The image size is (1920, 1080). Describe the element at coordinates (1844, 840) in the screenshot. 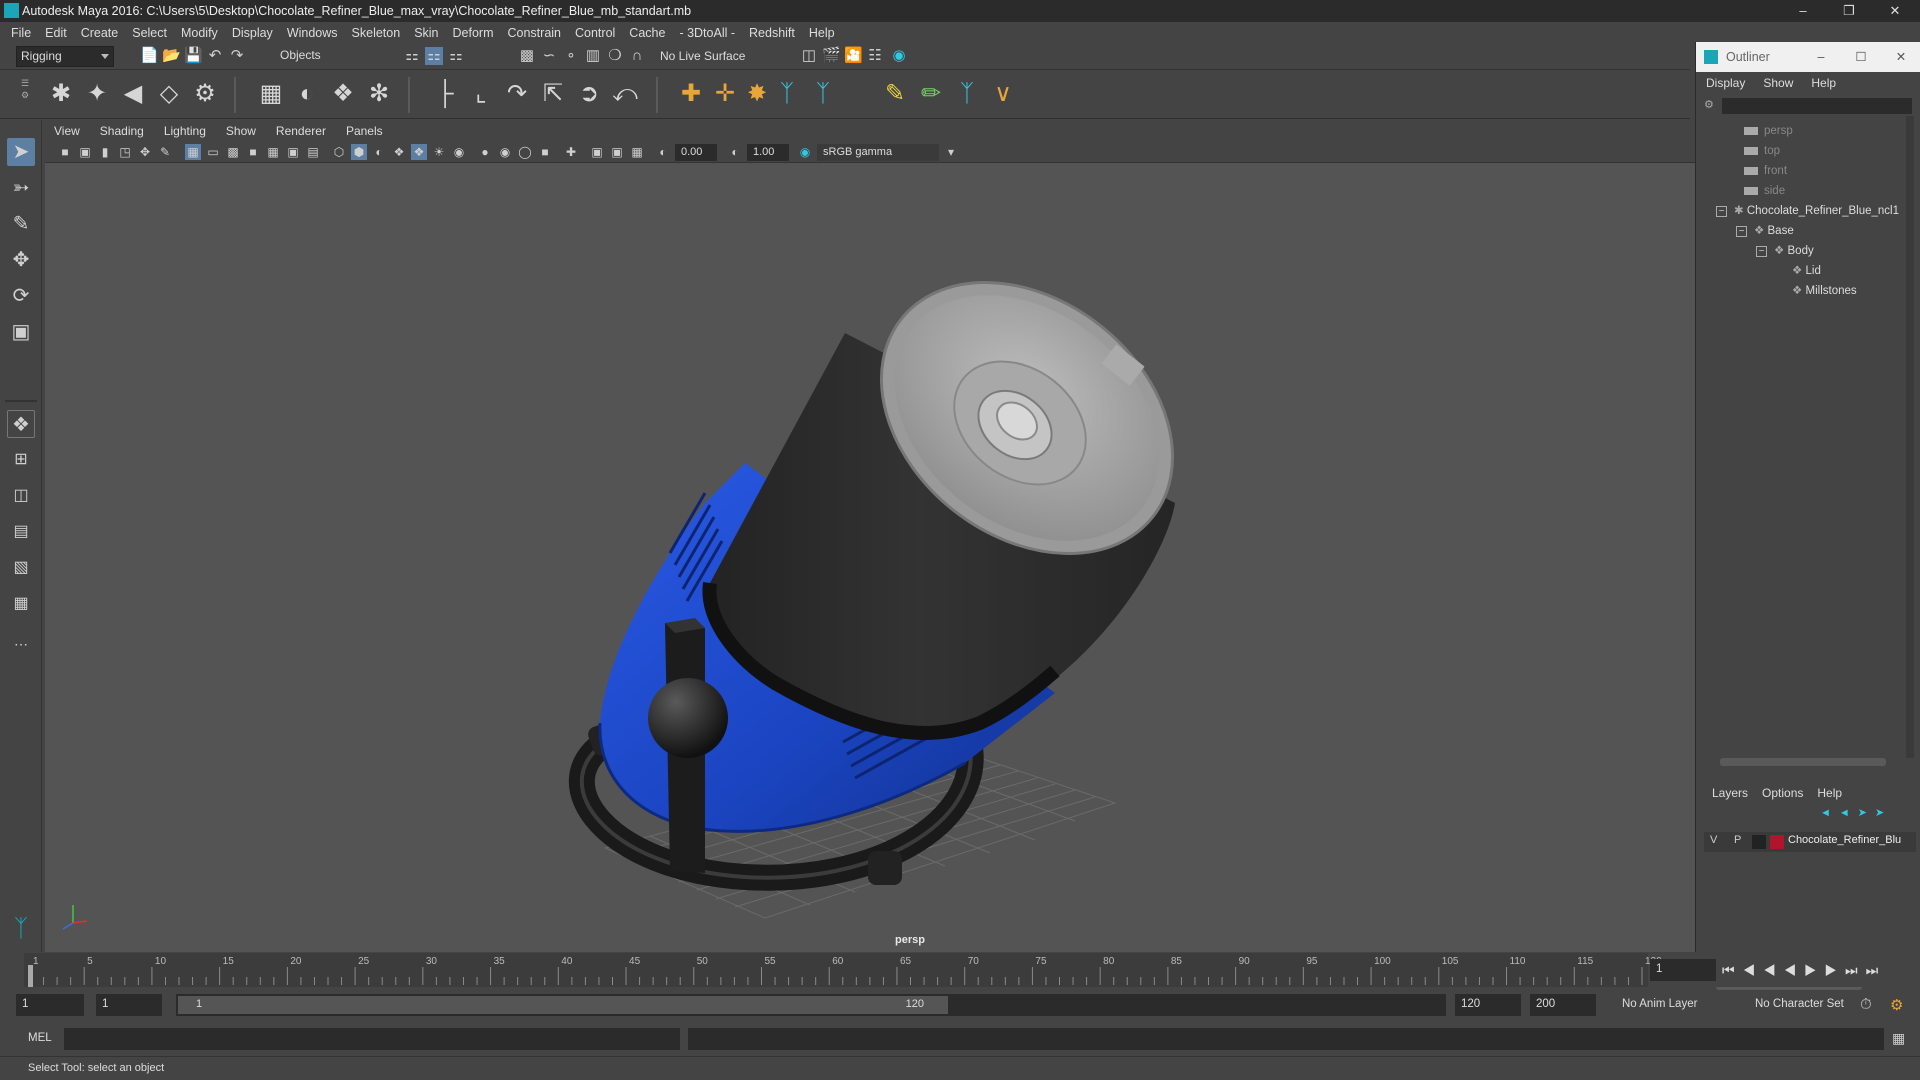

I see `layer-name: Chocolate_Refiner_Blu` at that location.